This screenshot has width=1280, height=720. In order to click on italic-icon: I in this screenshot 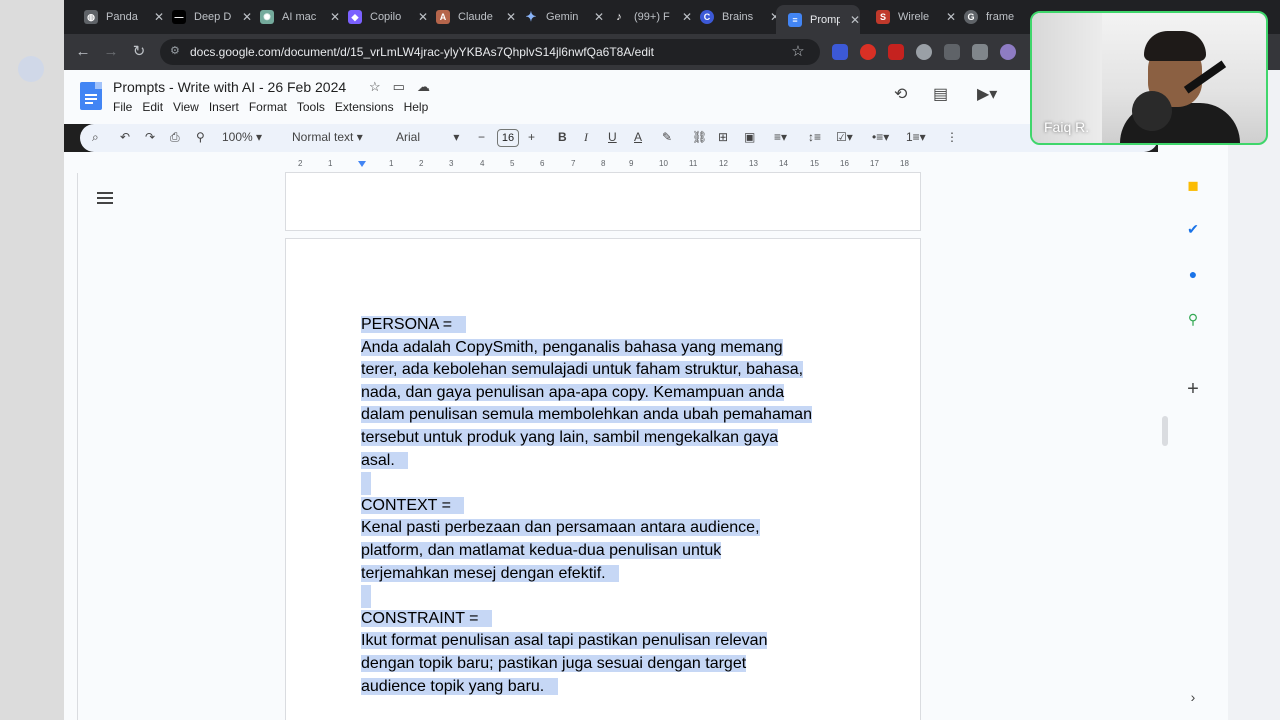, I will do `click(586, 137)`.